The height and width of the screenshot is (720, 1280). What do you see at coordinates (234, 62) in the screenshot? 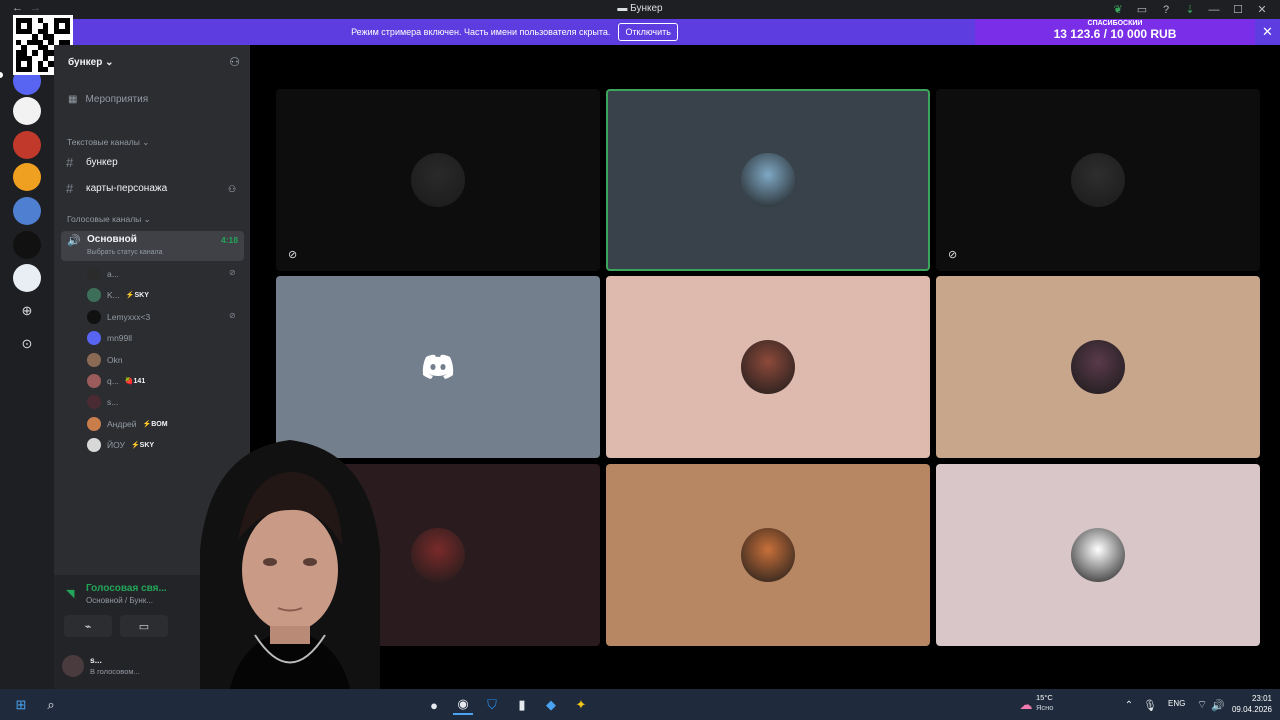
I see `invite-people-icon: ⚇` at bounding box center [234, 62].